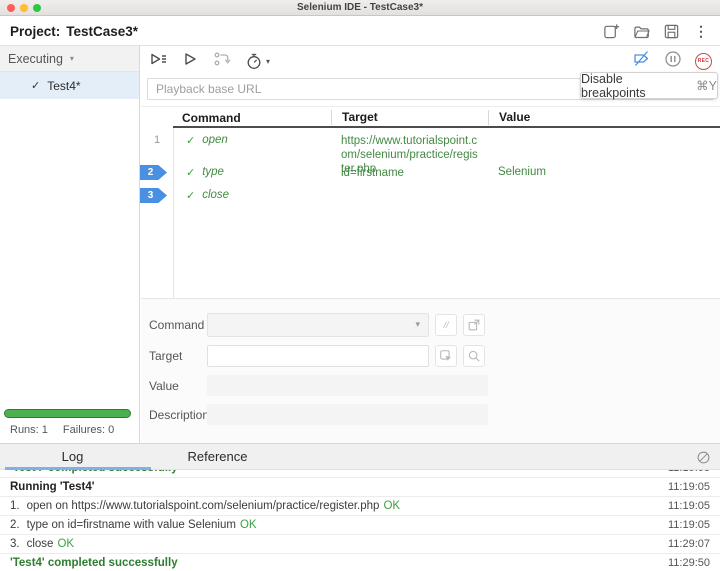 The image size is (720, 571). Describe the element at coordinates (88, 430) in the screenshot. I see `failures-count: Failures: 0` at that location.